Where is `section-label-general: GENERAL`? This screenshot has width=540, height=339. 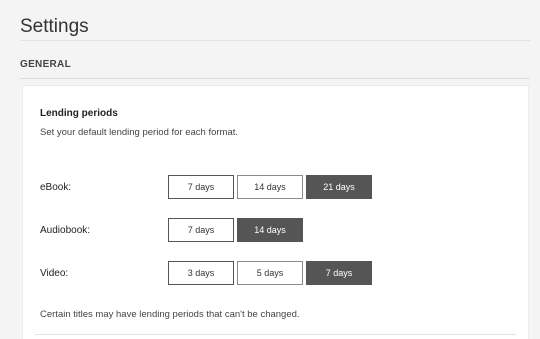 section-label-general: GENERAL is located at coordinates (45, 64).